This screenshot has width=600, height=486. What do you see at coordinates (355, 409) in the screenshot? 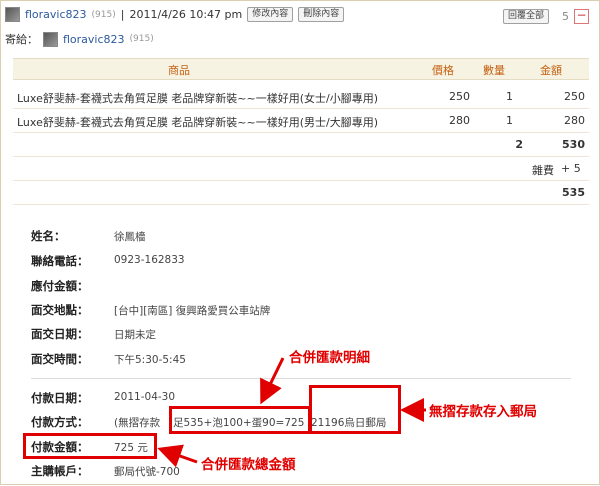
I see `annotation-box-deposit` at bounding box center [355, 409].